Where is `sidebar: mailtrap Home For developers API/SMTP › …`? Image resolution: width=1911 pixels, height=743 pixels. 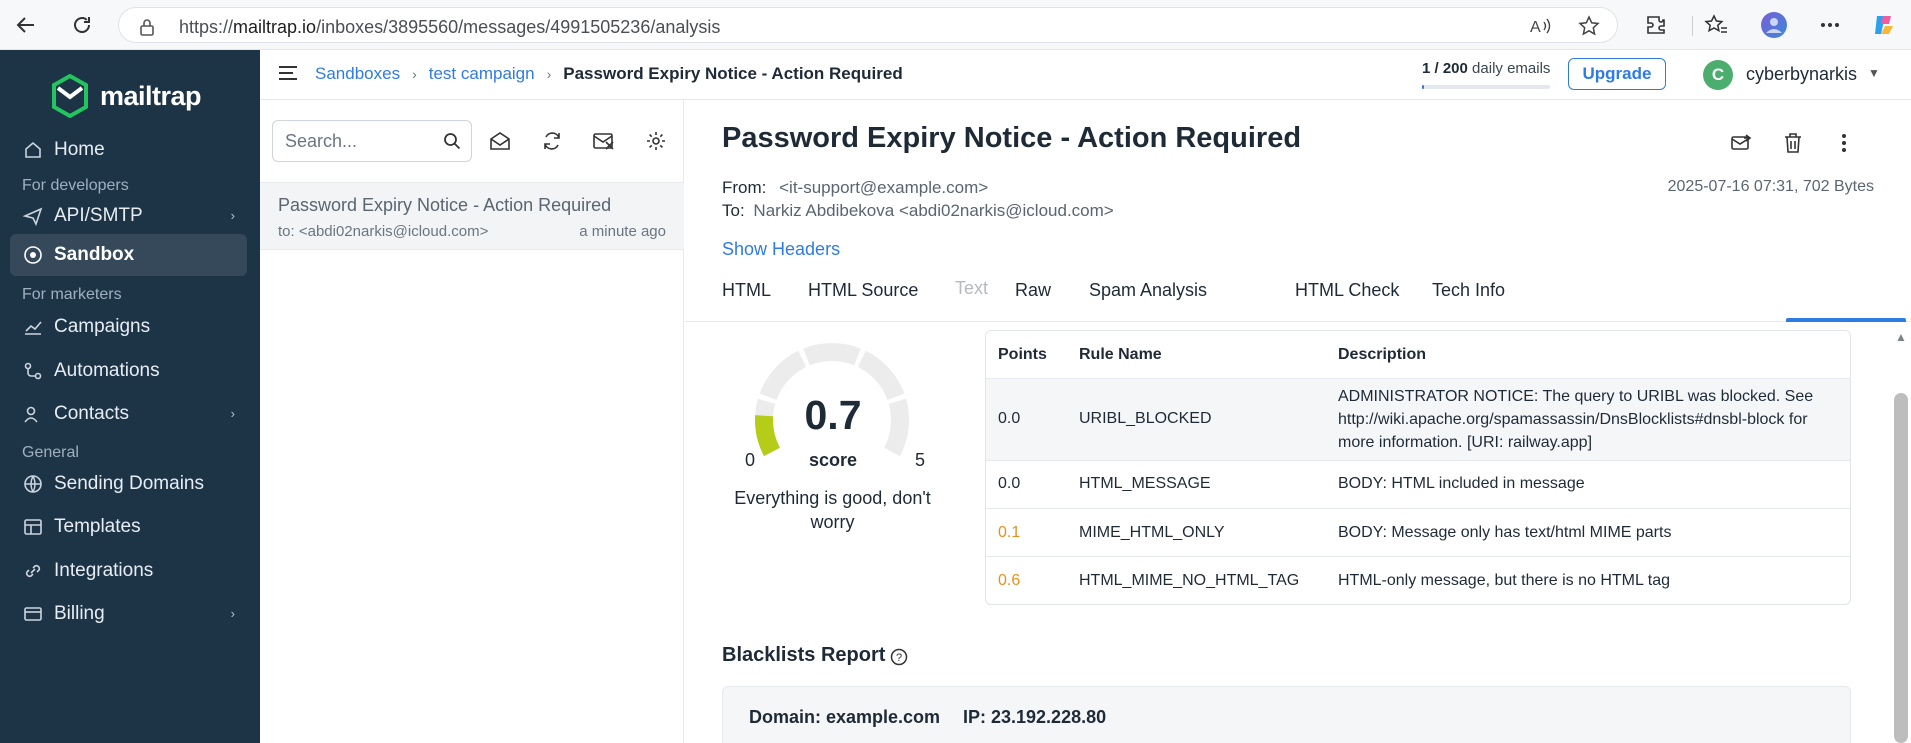 sidebar: mailtrap Home For developers API/SMTP › … is located at coordinates (130, 396).